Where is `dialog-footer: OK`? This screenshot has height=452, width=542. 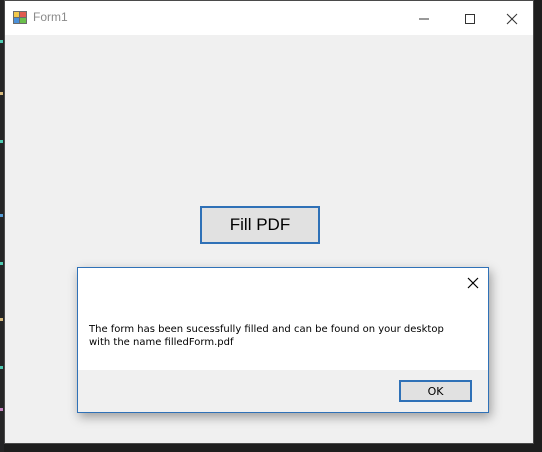
dialog-footer: OK is located at coordinates (283, 391).